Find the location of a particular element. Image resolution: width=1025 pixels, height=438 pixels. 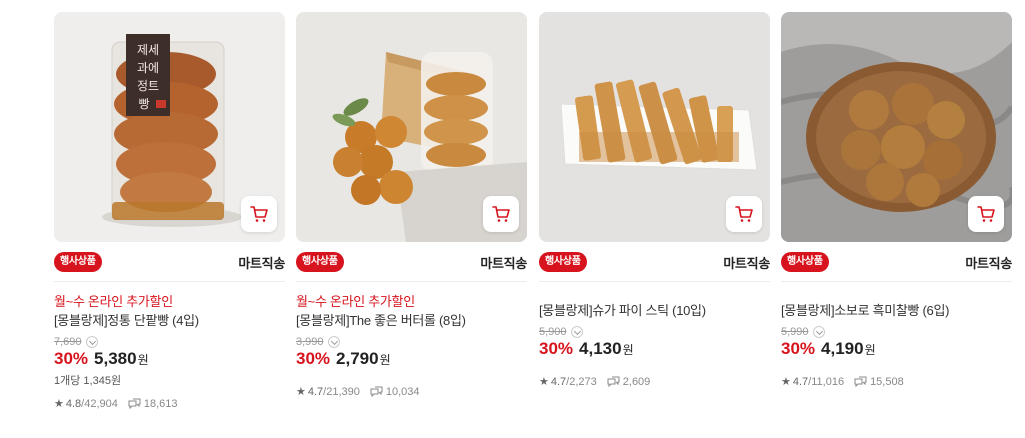

product-image: 제세 과에 정트 빵 is located at coordinates (169, 127).